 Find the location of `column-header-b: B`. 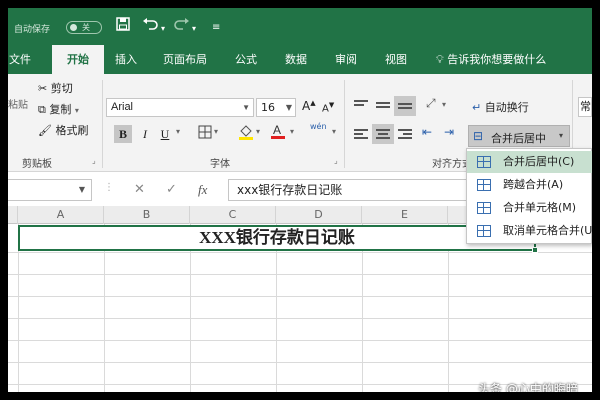

column-header-b: B is located at coordinates (147, 215).